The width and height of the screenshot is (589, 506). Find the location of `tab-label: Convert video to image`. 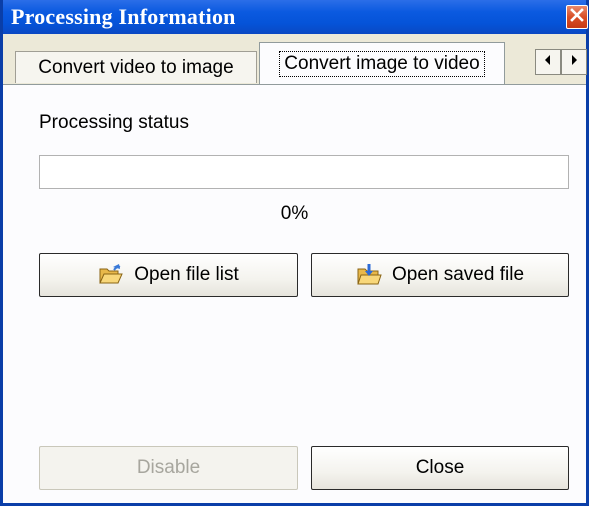

tab-label: Convert video to image is located at coordinates (136, 67).